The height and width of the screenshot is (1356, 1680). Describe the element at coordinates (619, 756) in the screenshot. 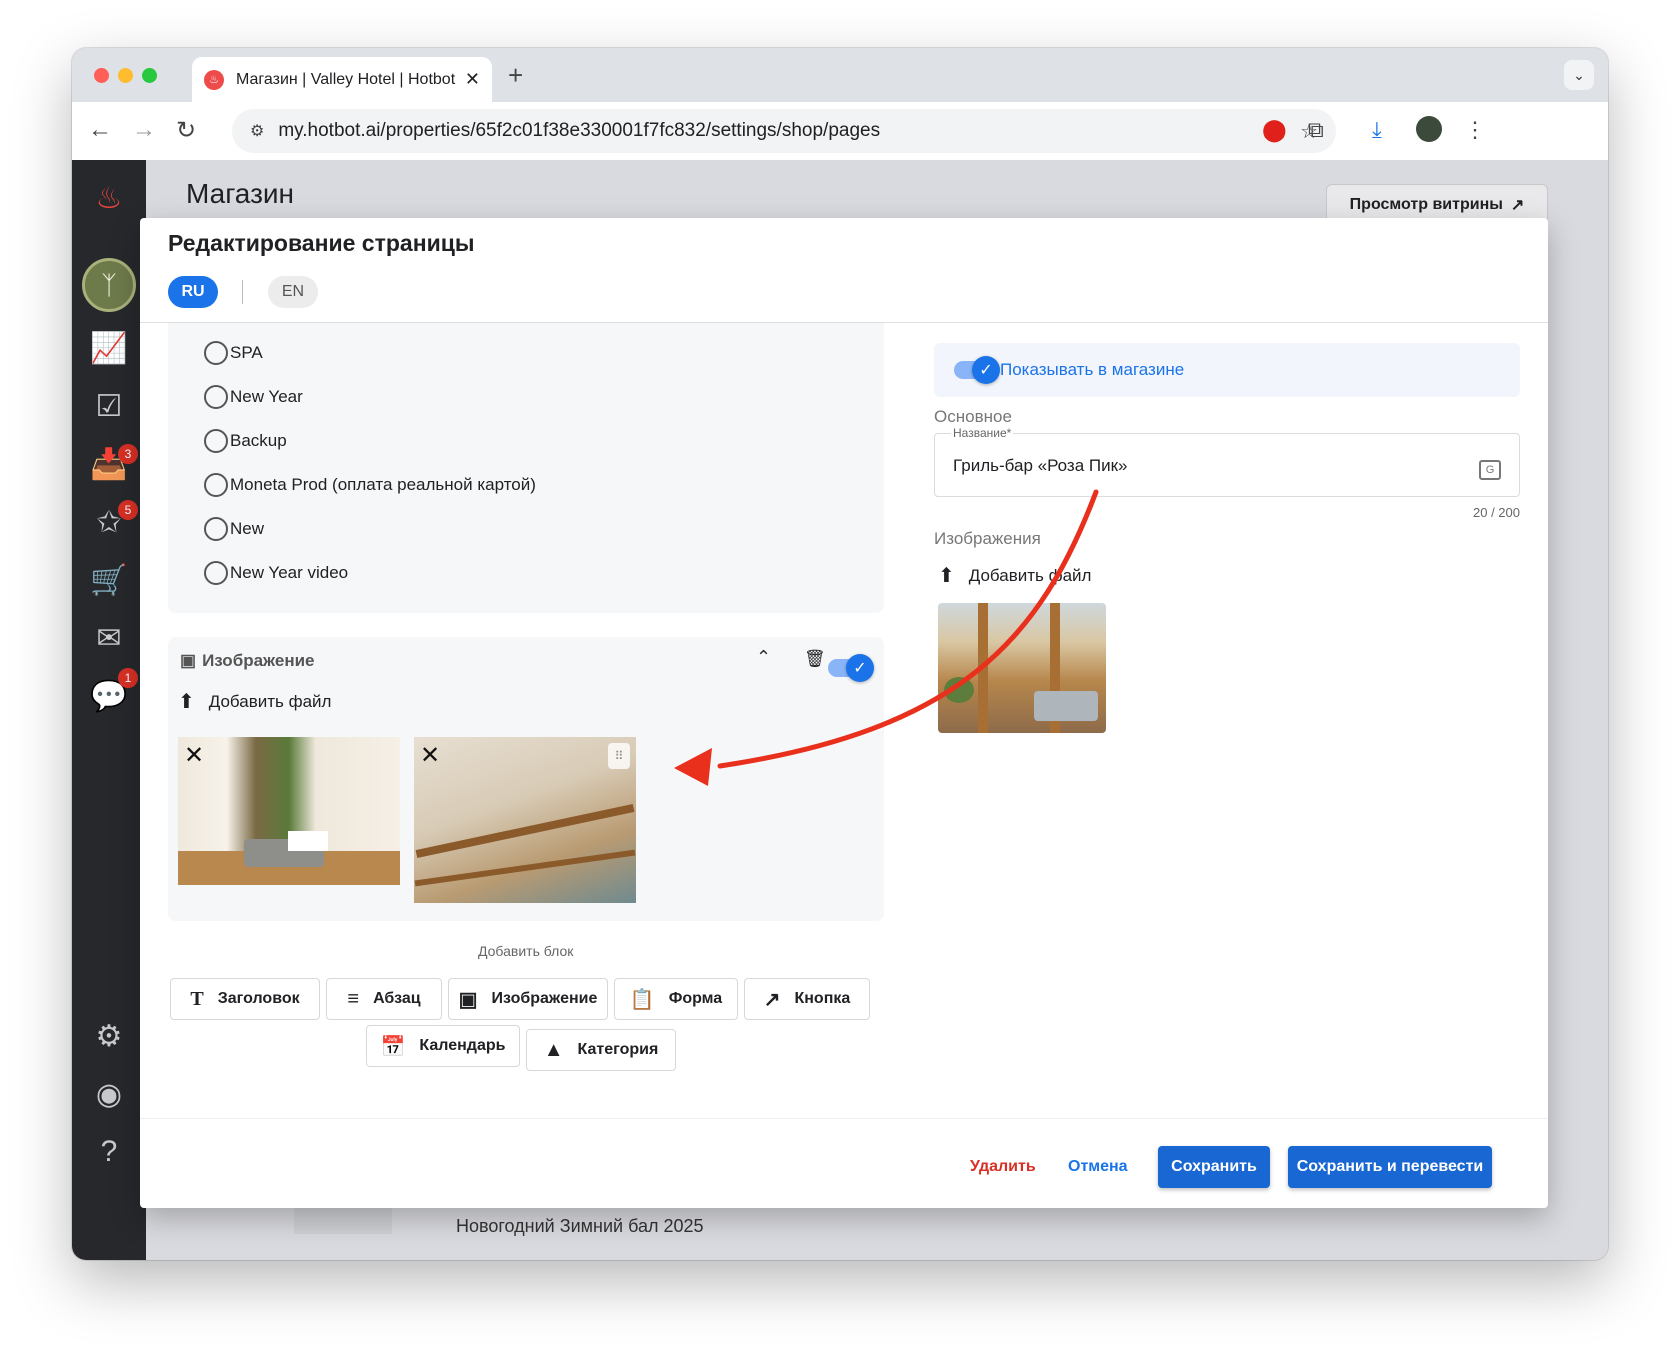

I see `drag-handle-icon: ⠿` at that location.